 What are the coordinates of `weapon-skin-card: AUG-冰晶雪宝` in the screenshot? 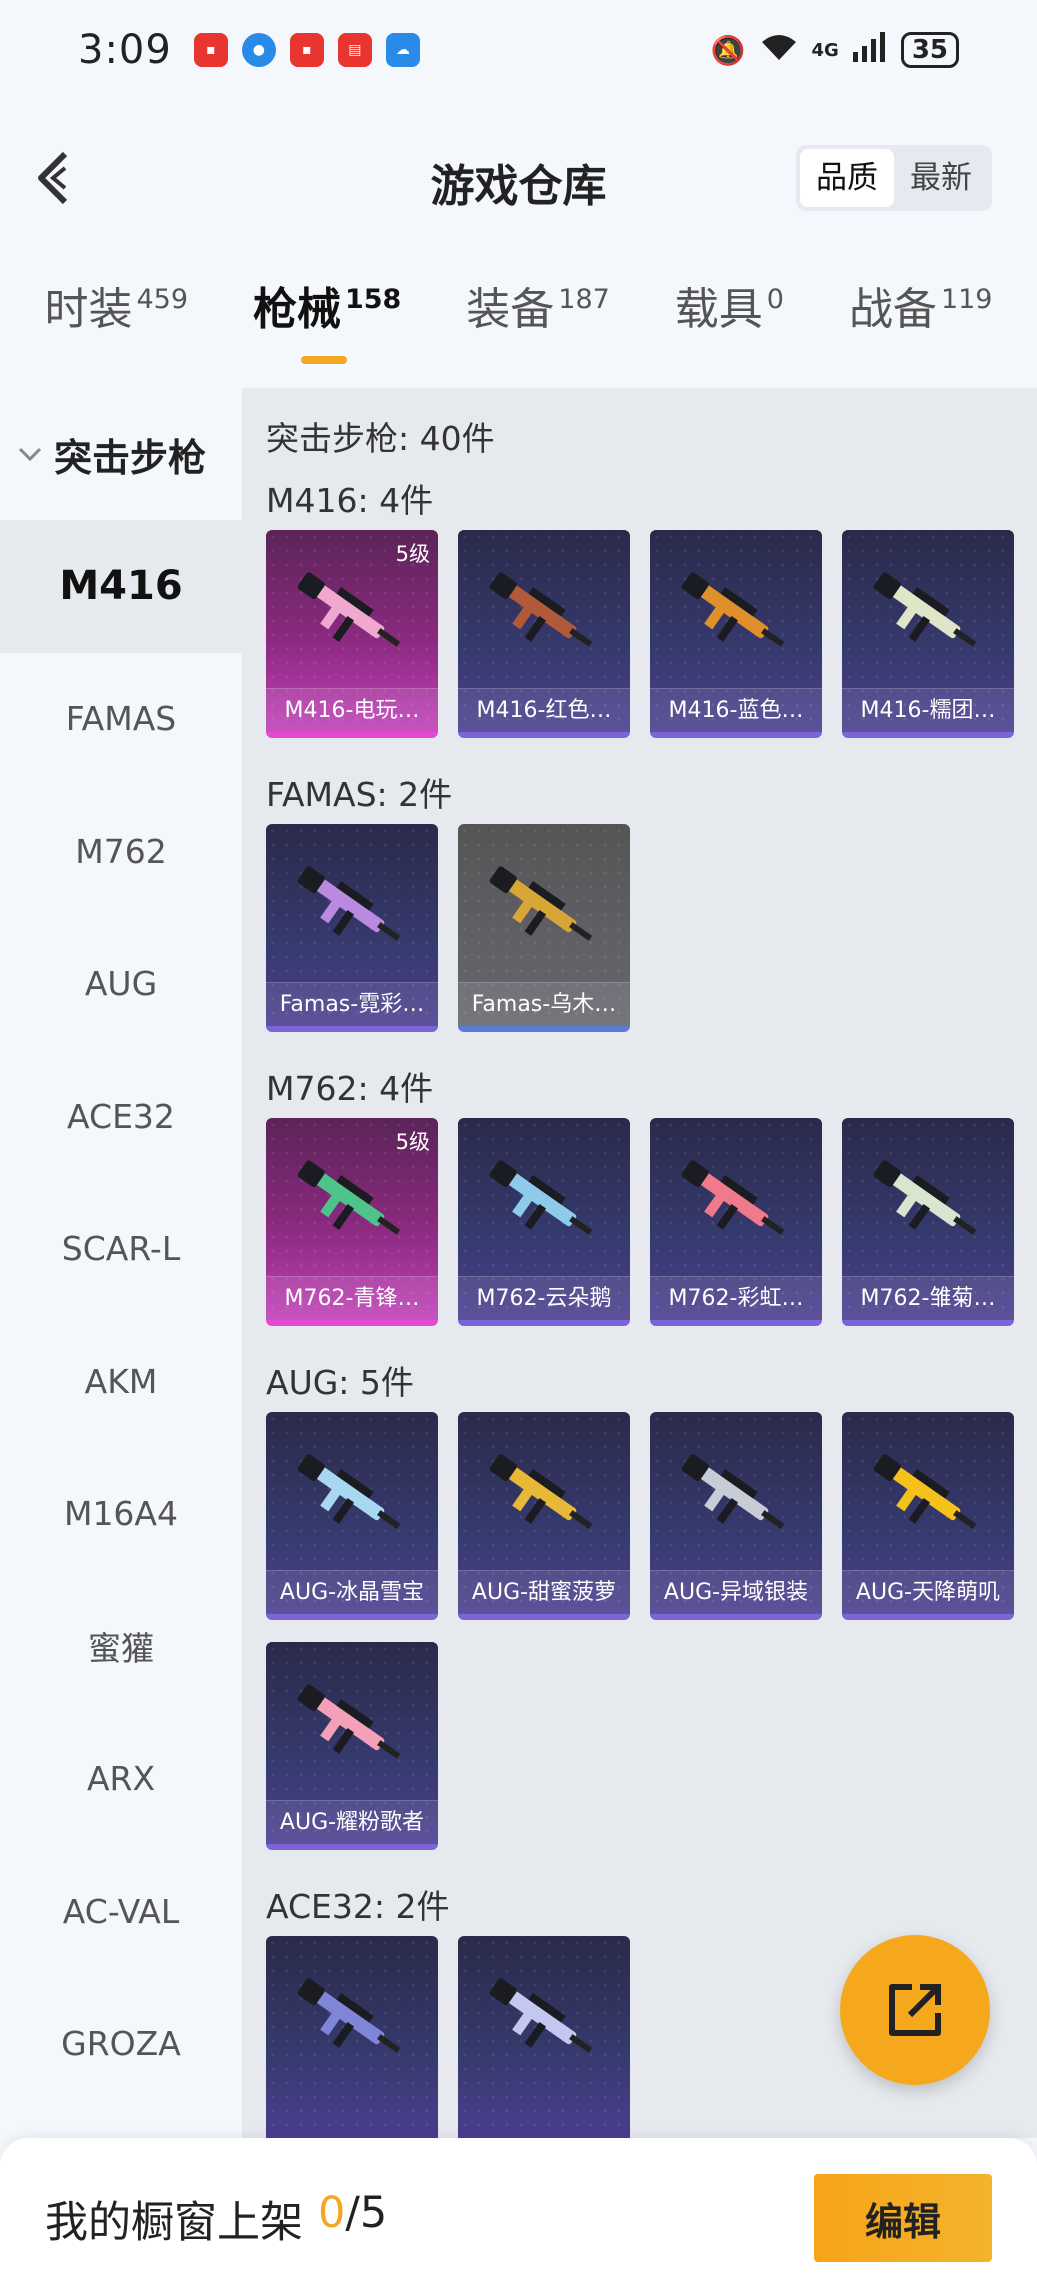 It's located at (352, 1516).